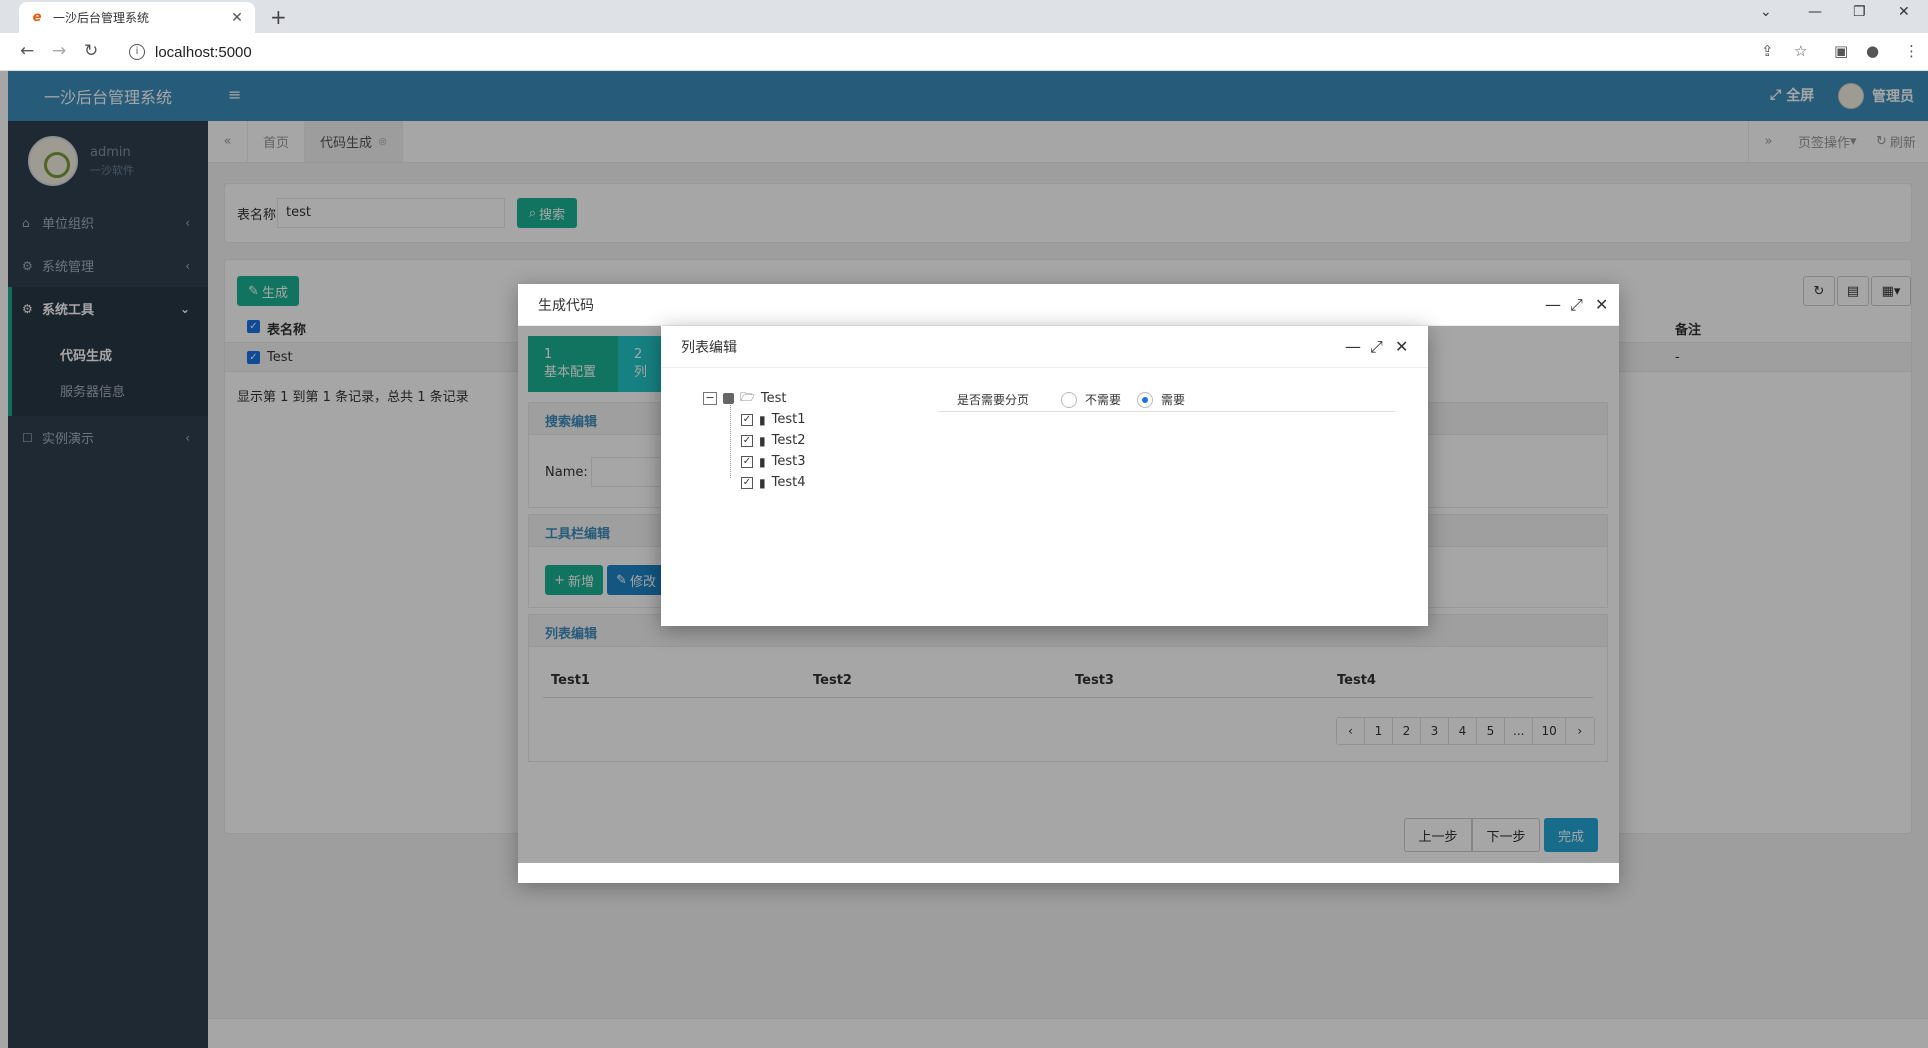  What do you see at coordinates (278, 17) in the screenshot?
I see `new-tab-icon: +` at bounding box center [278, 17].